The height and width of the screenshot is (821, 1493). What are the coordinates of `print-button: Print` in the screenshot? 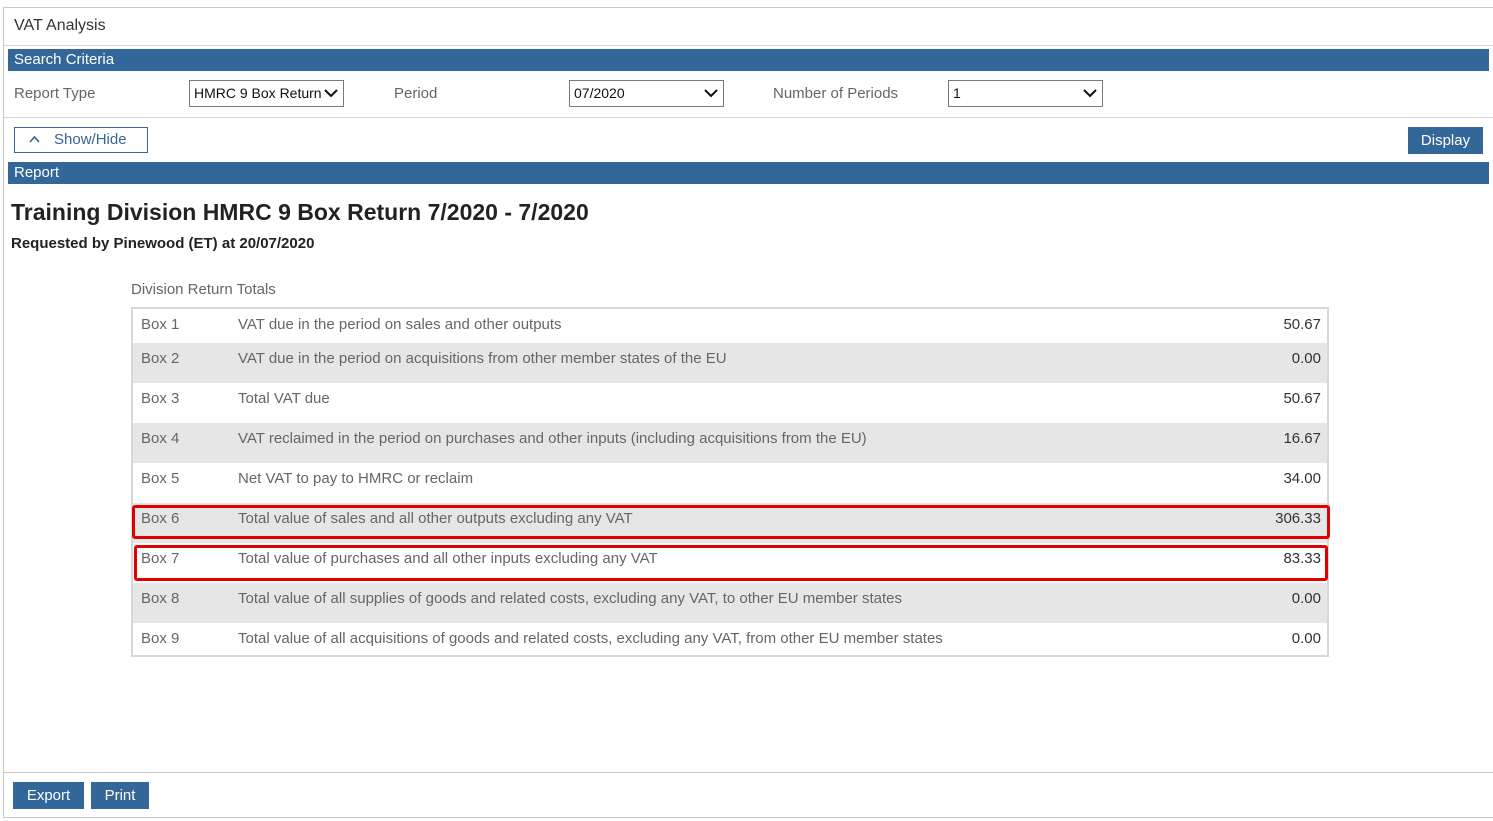 It's located at (120, 795).